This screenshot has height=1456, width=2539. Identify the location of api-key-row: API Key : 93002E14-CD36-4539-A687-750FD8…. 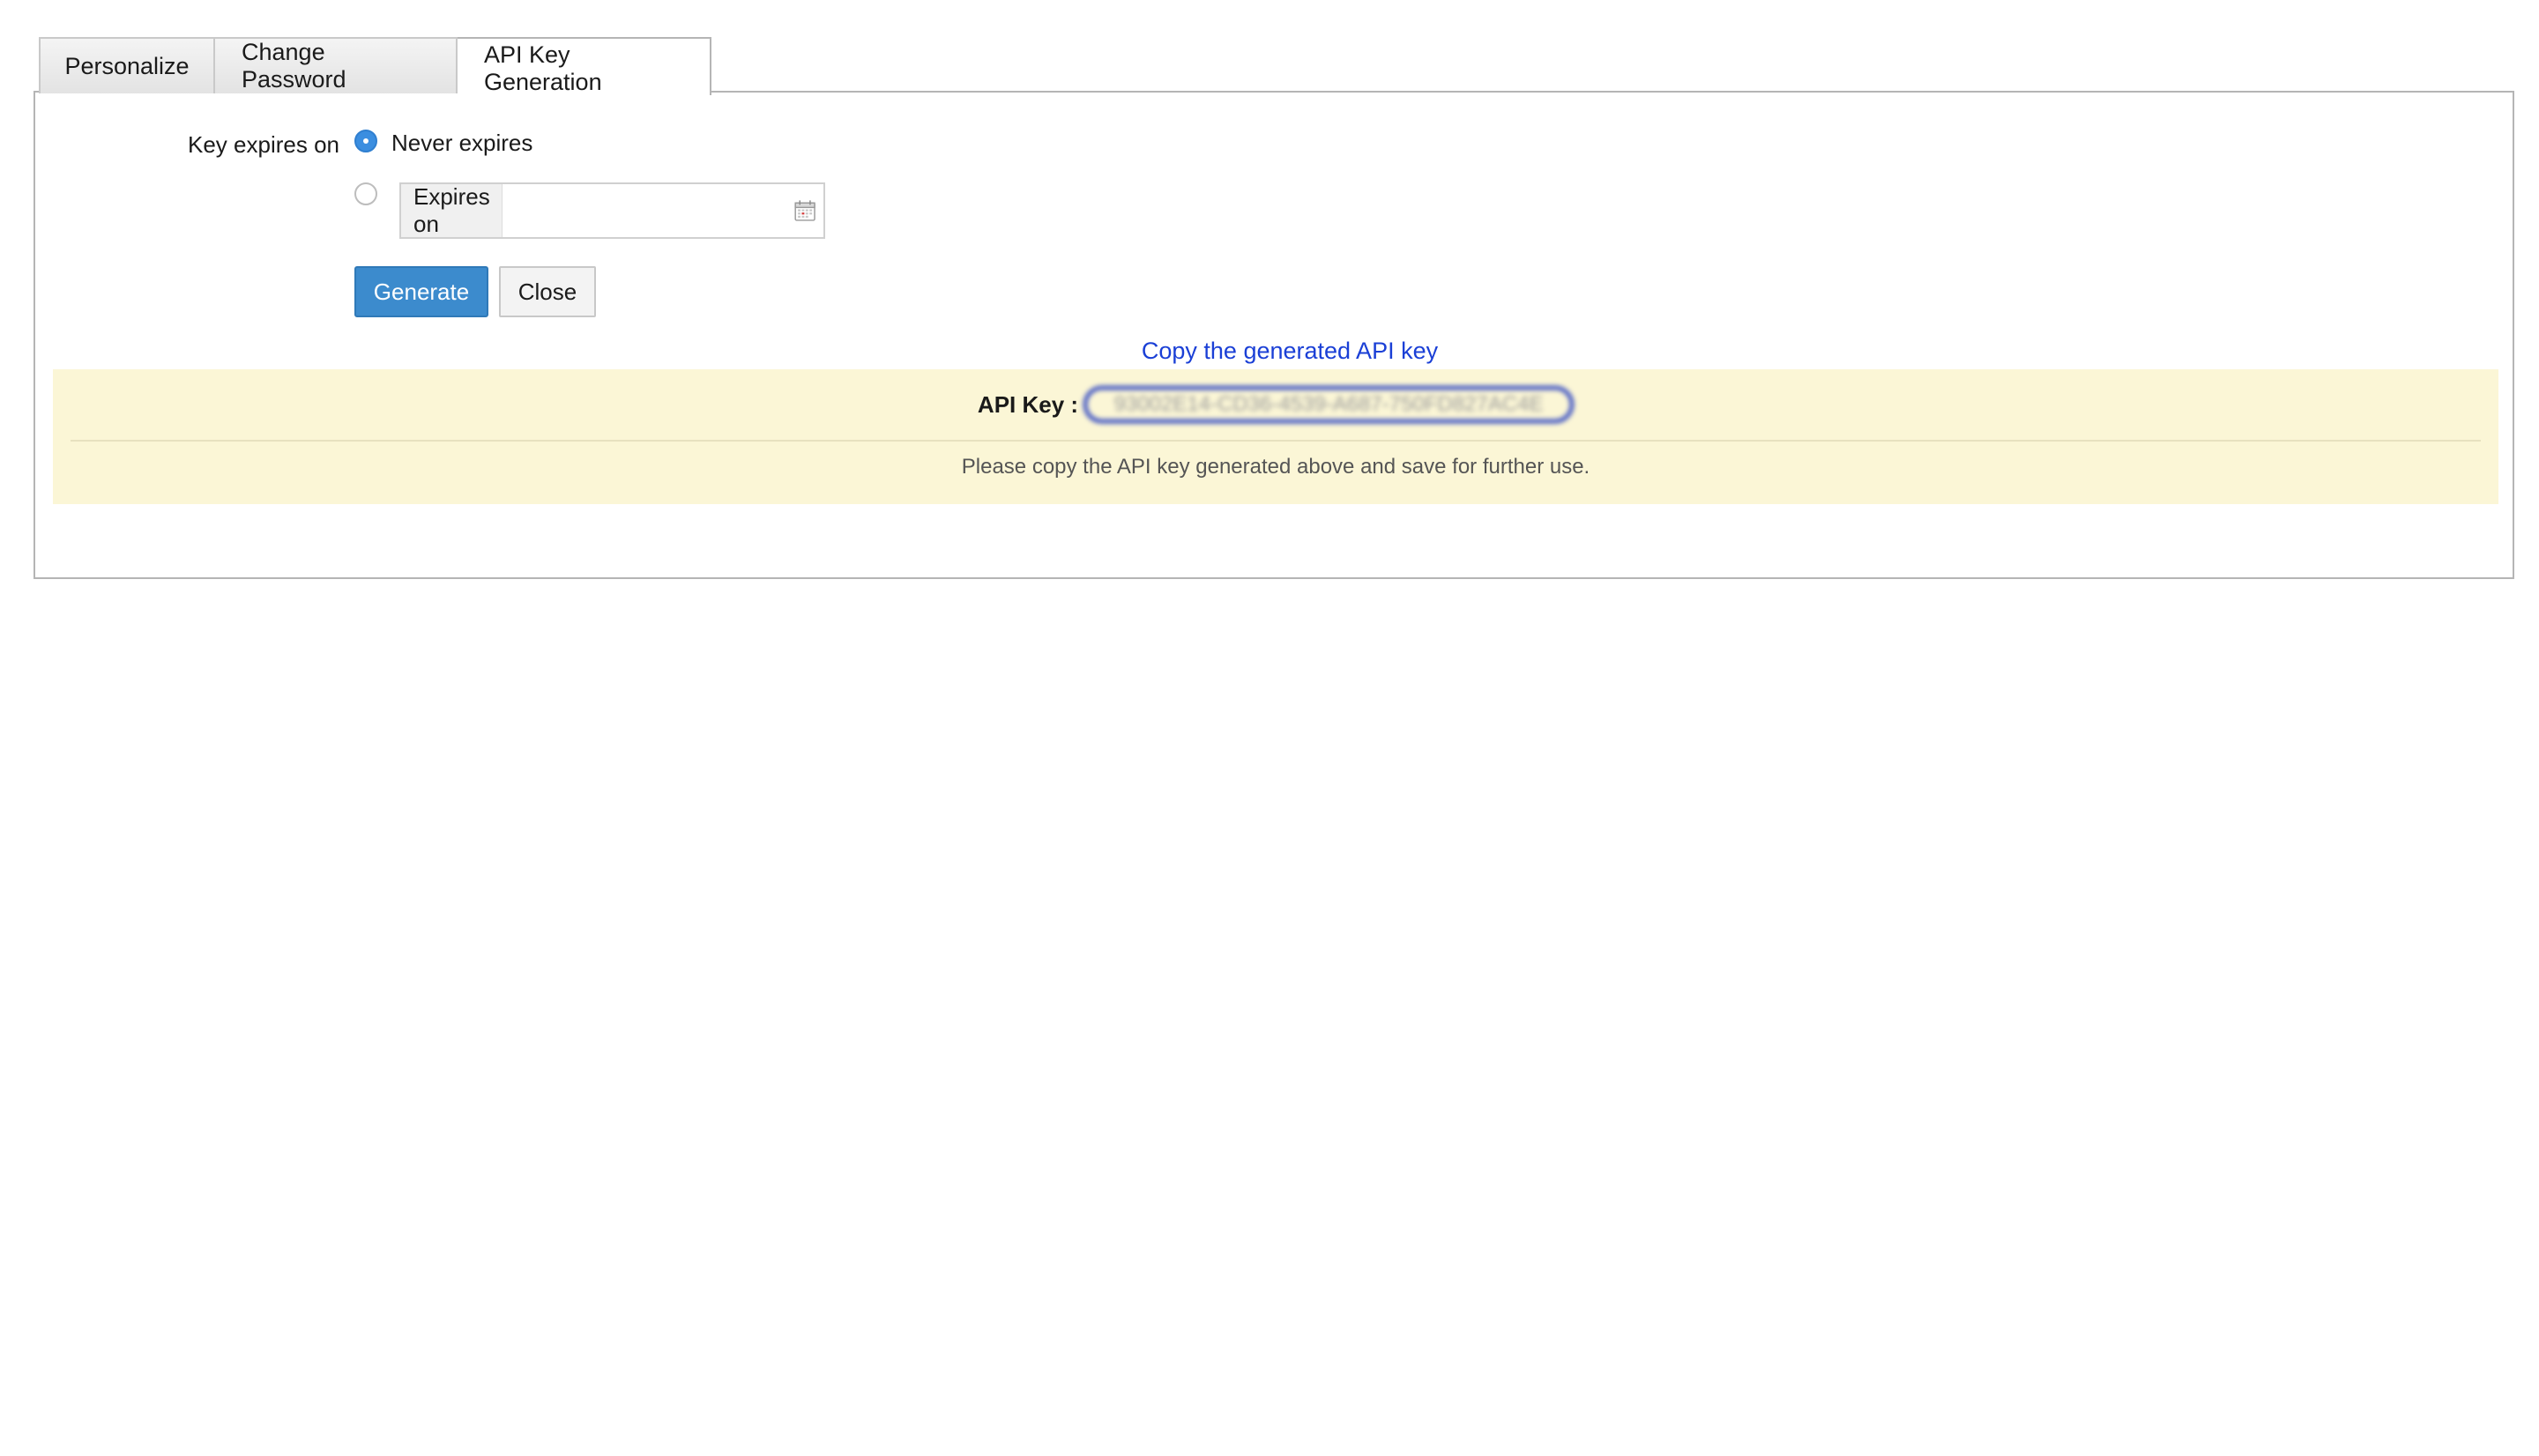
(1275, 404).